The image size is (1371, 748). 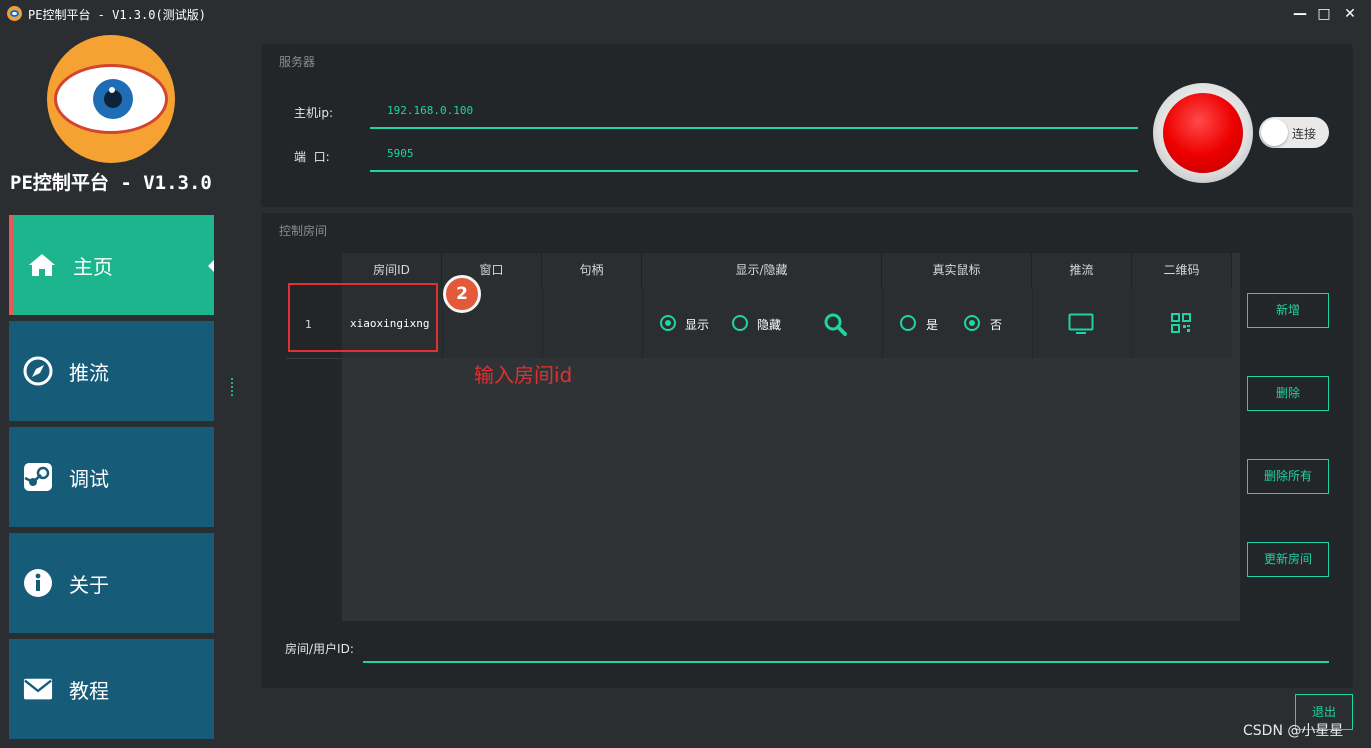 I want to click on show-radio, so click(x=668, y=323).